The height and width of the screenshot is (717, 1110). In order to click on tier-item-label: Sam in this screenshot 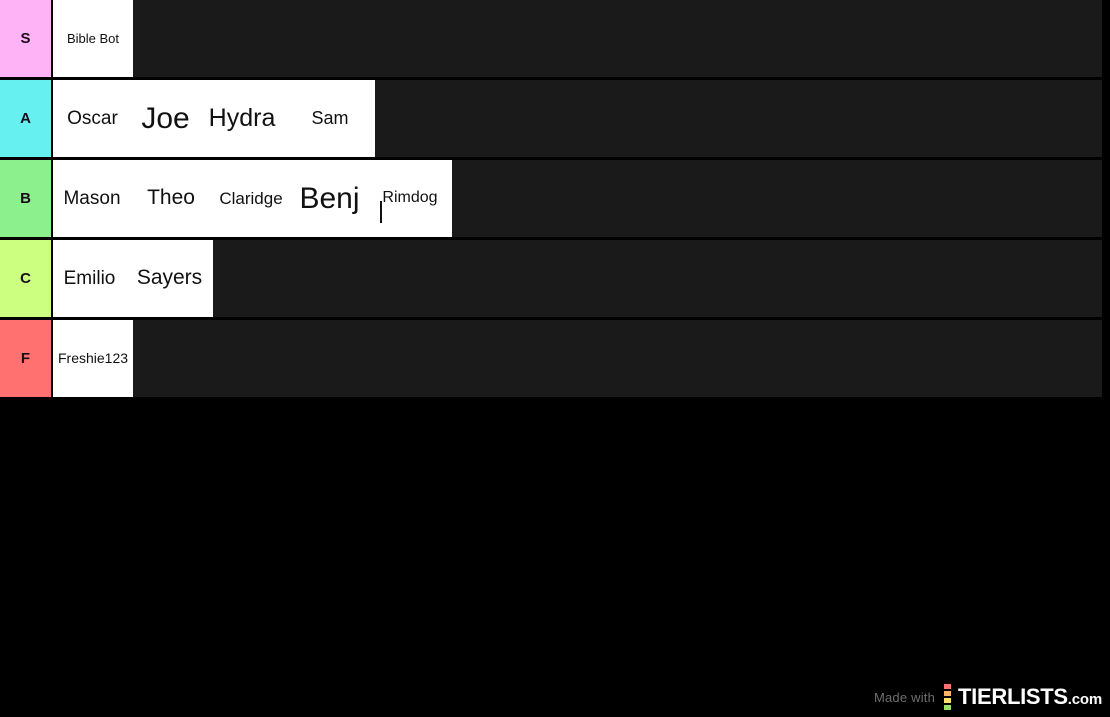, I will do `click(330, 118)`.